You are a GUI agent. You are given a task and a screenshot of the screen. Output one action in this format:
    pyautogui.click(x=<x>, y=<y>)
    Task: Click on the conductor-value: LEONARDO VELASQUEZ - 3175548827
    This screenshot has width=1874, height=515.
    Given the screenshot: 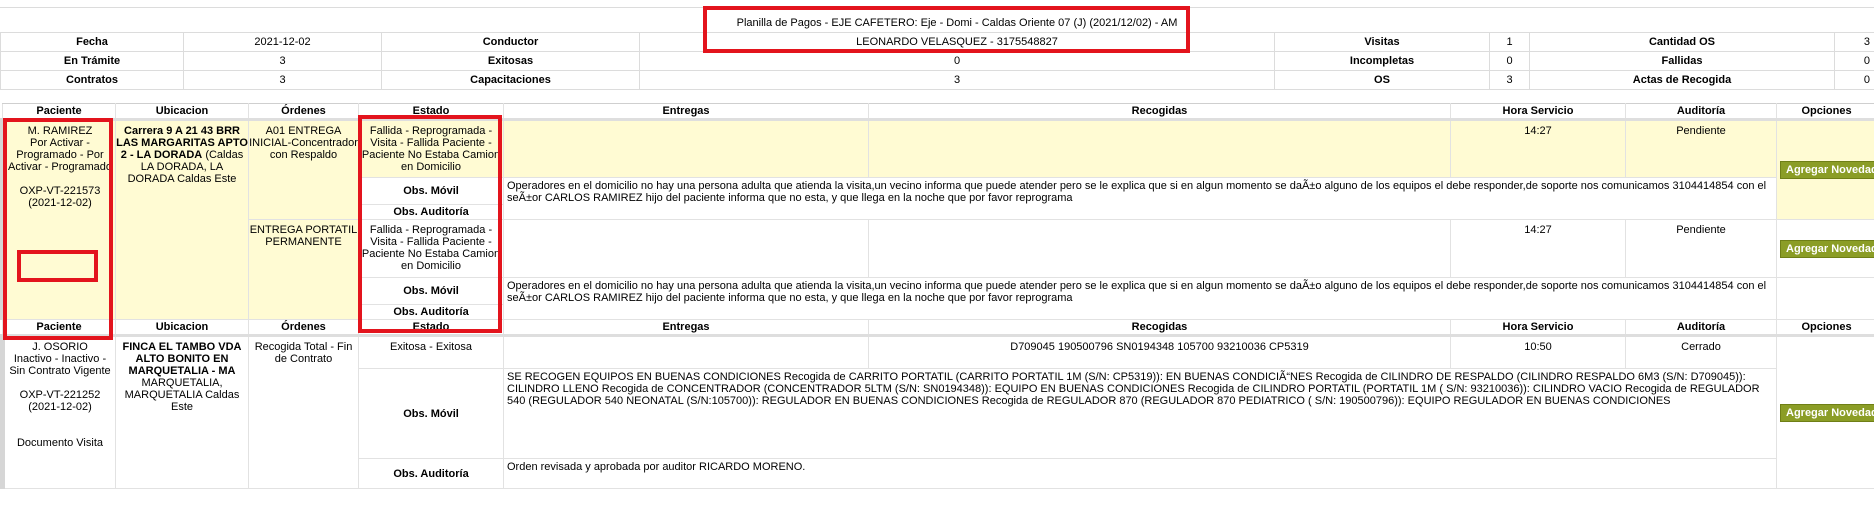 What is the action you would take?
    pyautogui.click(x=957, y=42)
    